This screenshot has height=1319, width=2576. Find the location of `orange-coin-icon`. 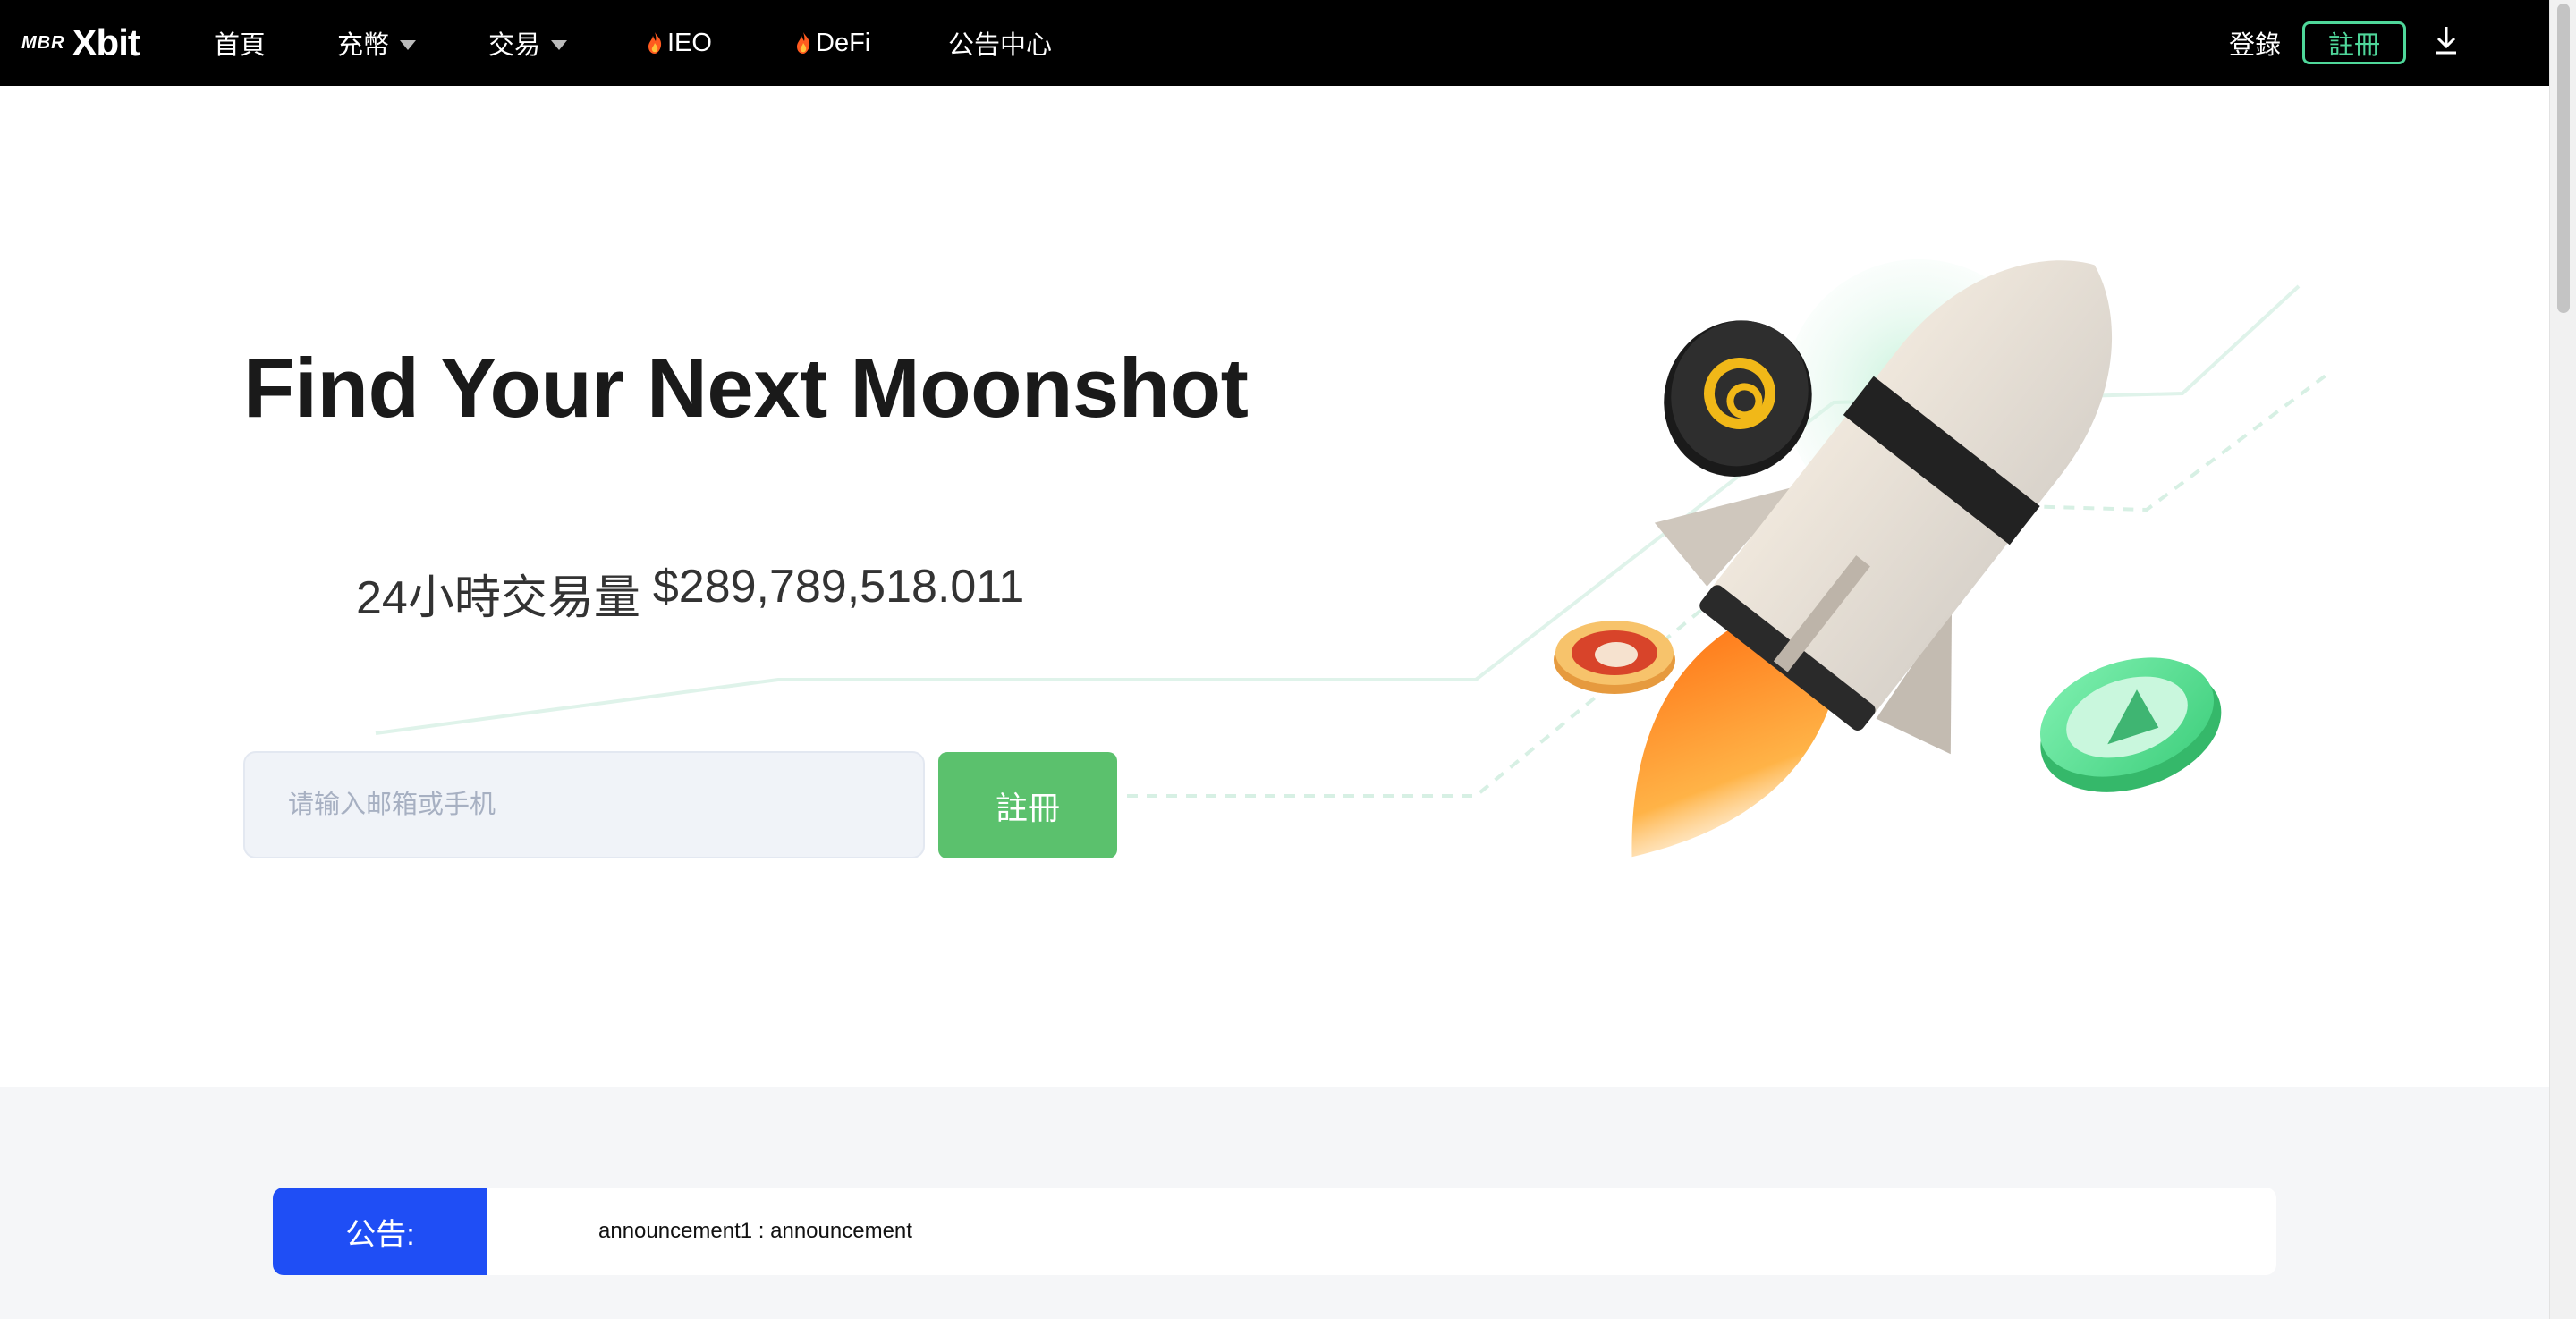

orange-coin-icon is located at coordinates (1614, 657).